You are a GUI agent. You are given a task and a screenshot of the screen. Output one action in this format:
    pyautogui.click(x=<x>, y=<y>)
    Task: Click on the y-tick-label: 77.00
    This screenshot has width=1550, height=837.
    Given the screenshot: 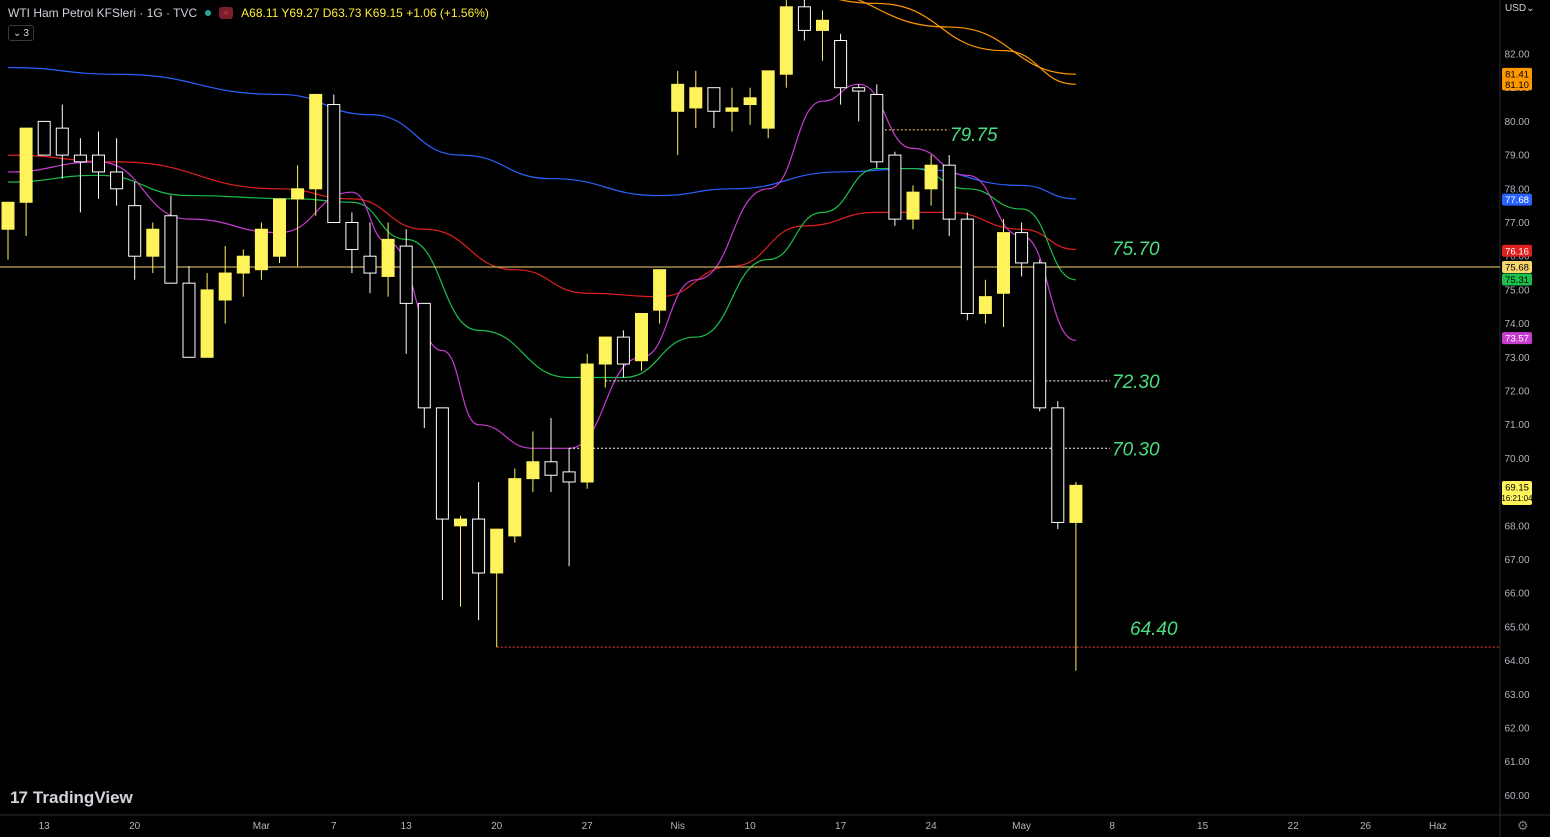 What is the action you would take?
    pyautogui.click(x=1516, y=223)
    